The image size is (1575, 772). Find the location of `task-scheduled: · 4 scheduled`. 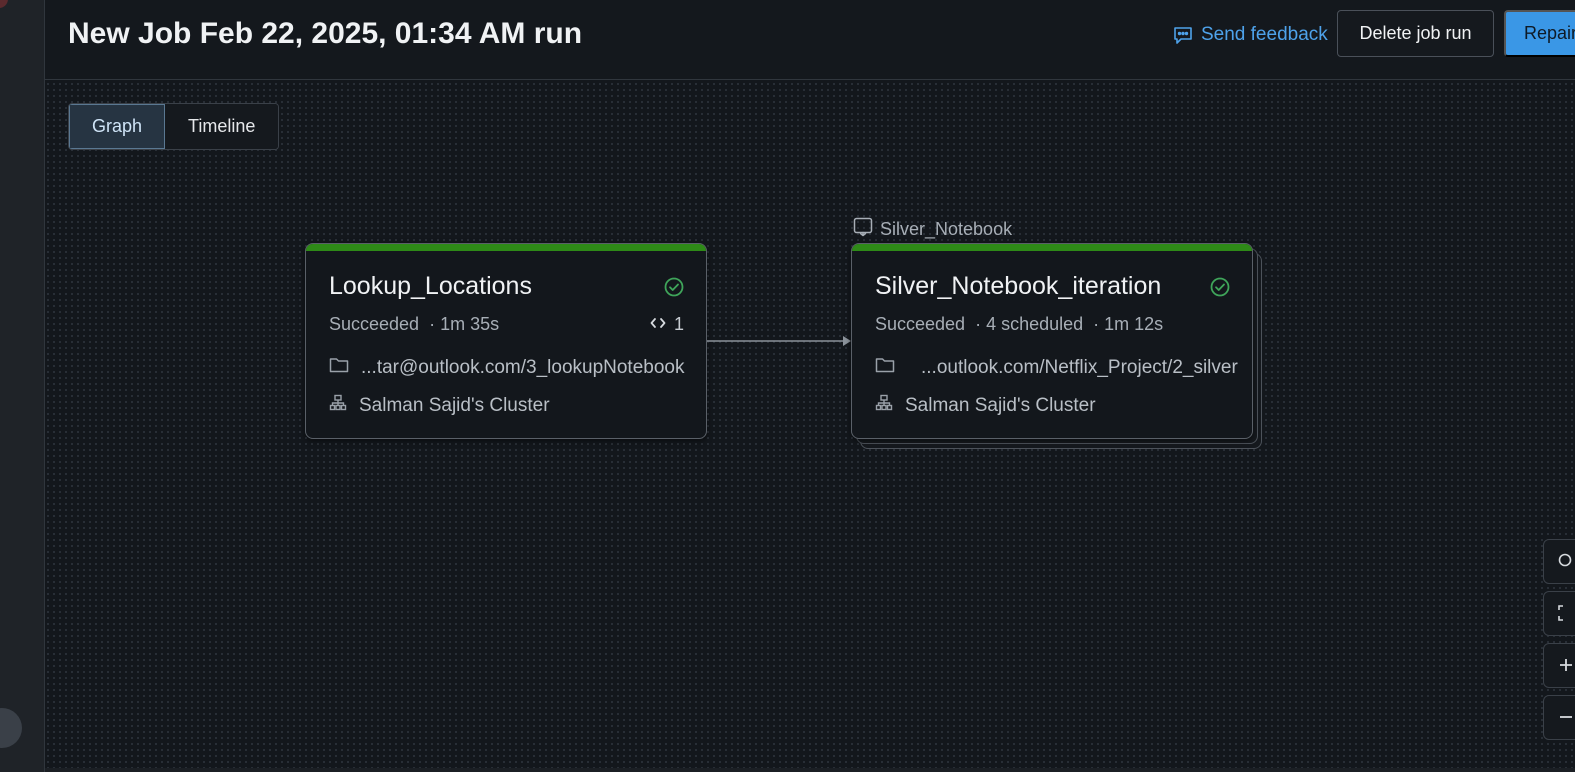

task-scheduled: · 4 scheduled is located at coordinates (1029, 324).